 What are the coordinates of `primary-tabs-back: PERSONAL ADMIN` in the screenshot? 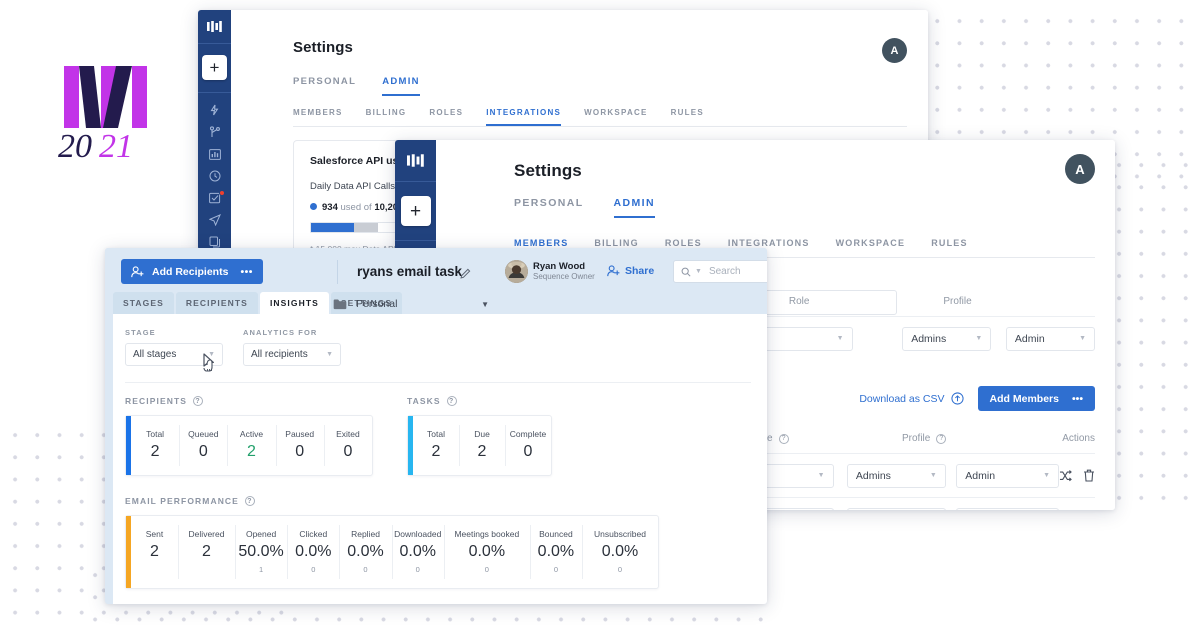 It's located at (356, 86).